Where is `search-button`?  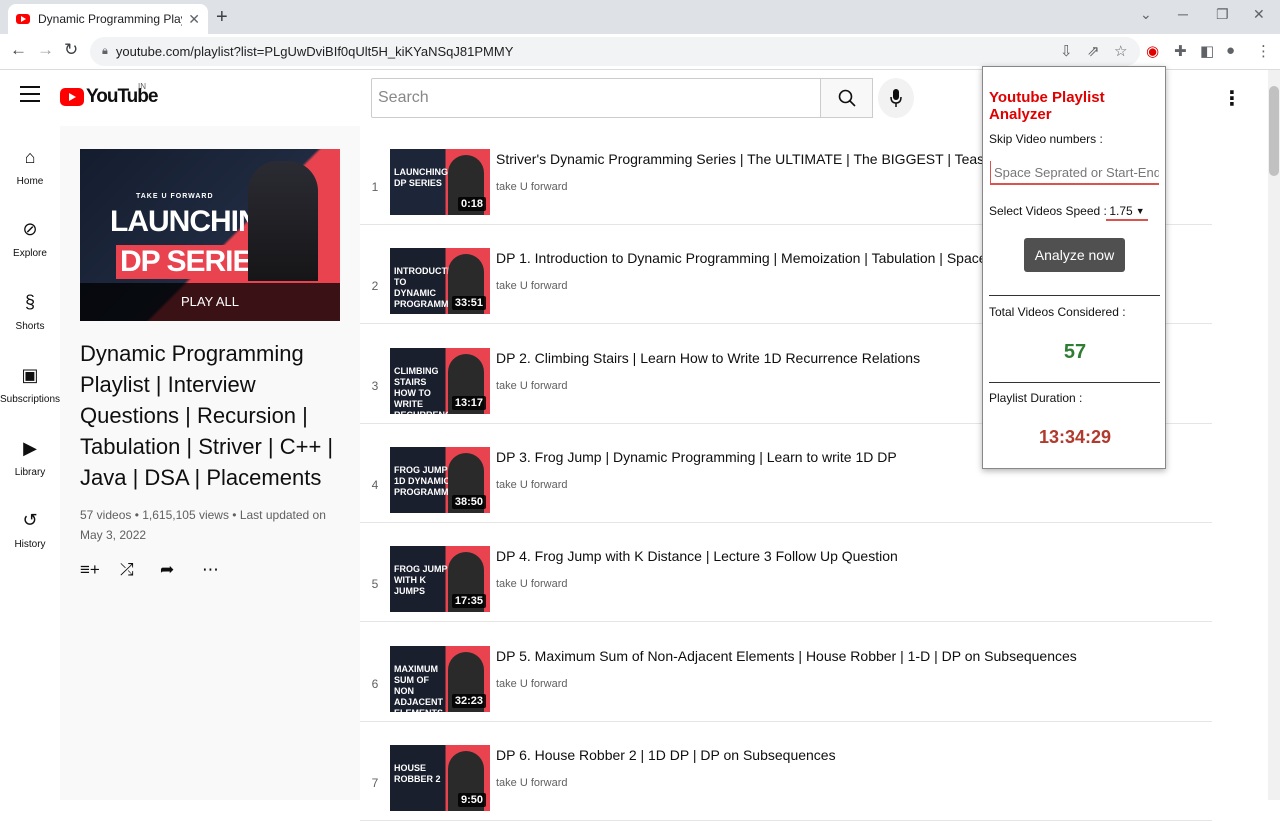 search-button is located at coordinates (846, 98).